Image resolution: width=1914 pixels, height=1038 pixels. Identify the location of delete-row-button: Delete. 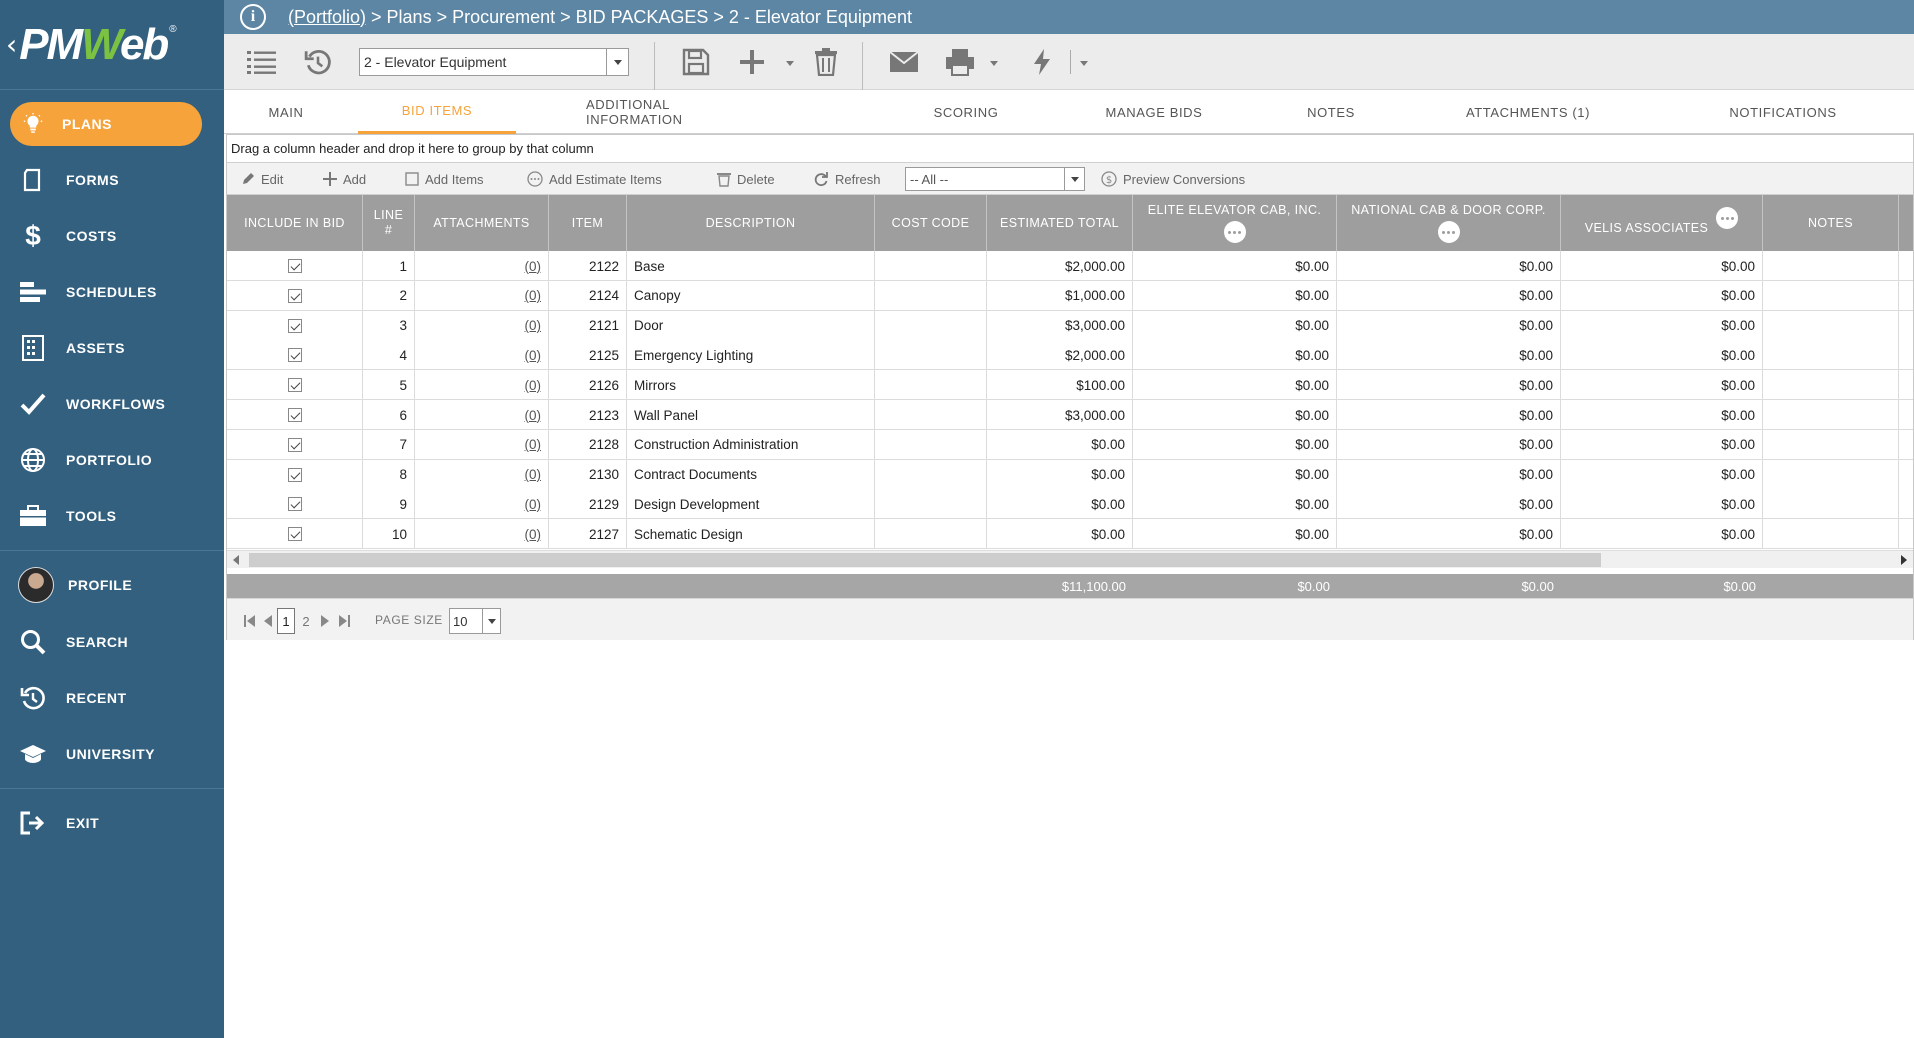
(746, 179).